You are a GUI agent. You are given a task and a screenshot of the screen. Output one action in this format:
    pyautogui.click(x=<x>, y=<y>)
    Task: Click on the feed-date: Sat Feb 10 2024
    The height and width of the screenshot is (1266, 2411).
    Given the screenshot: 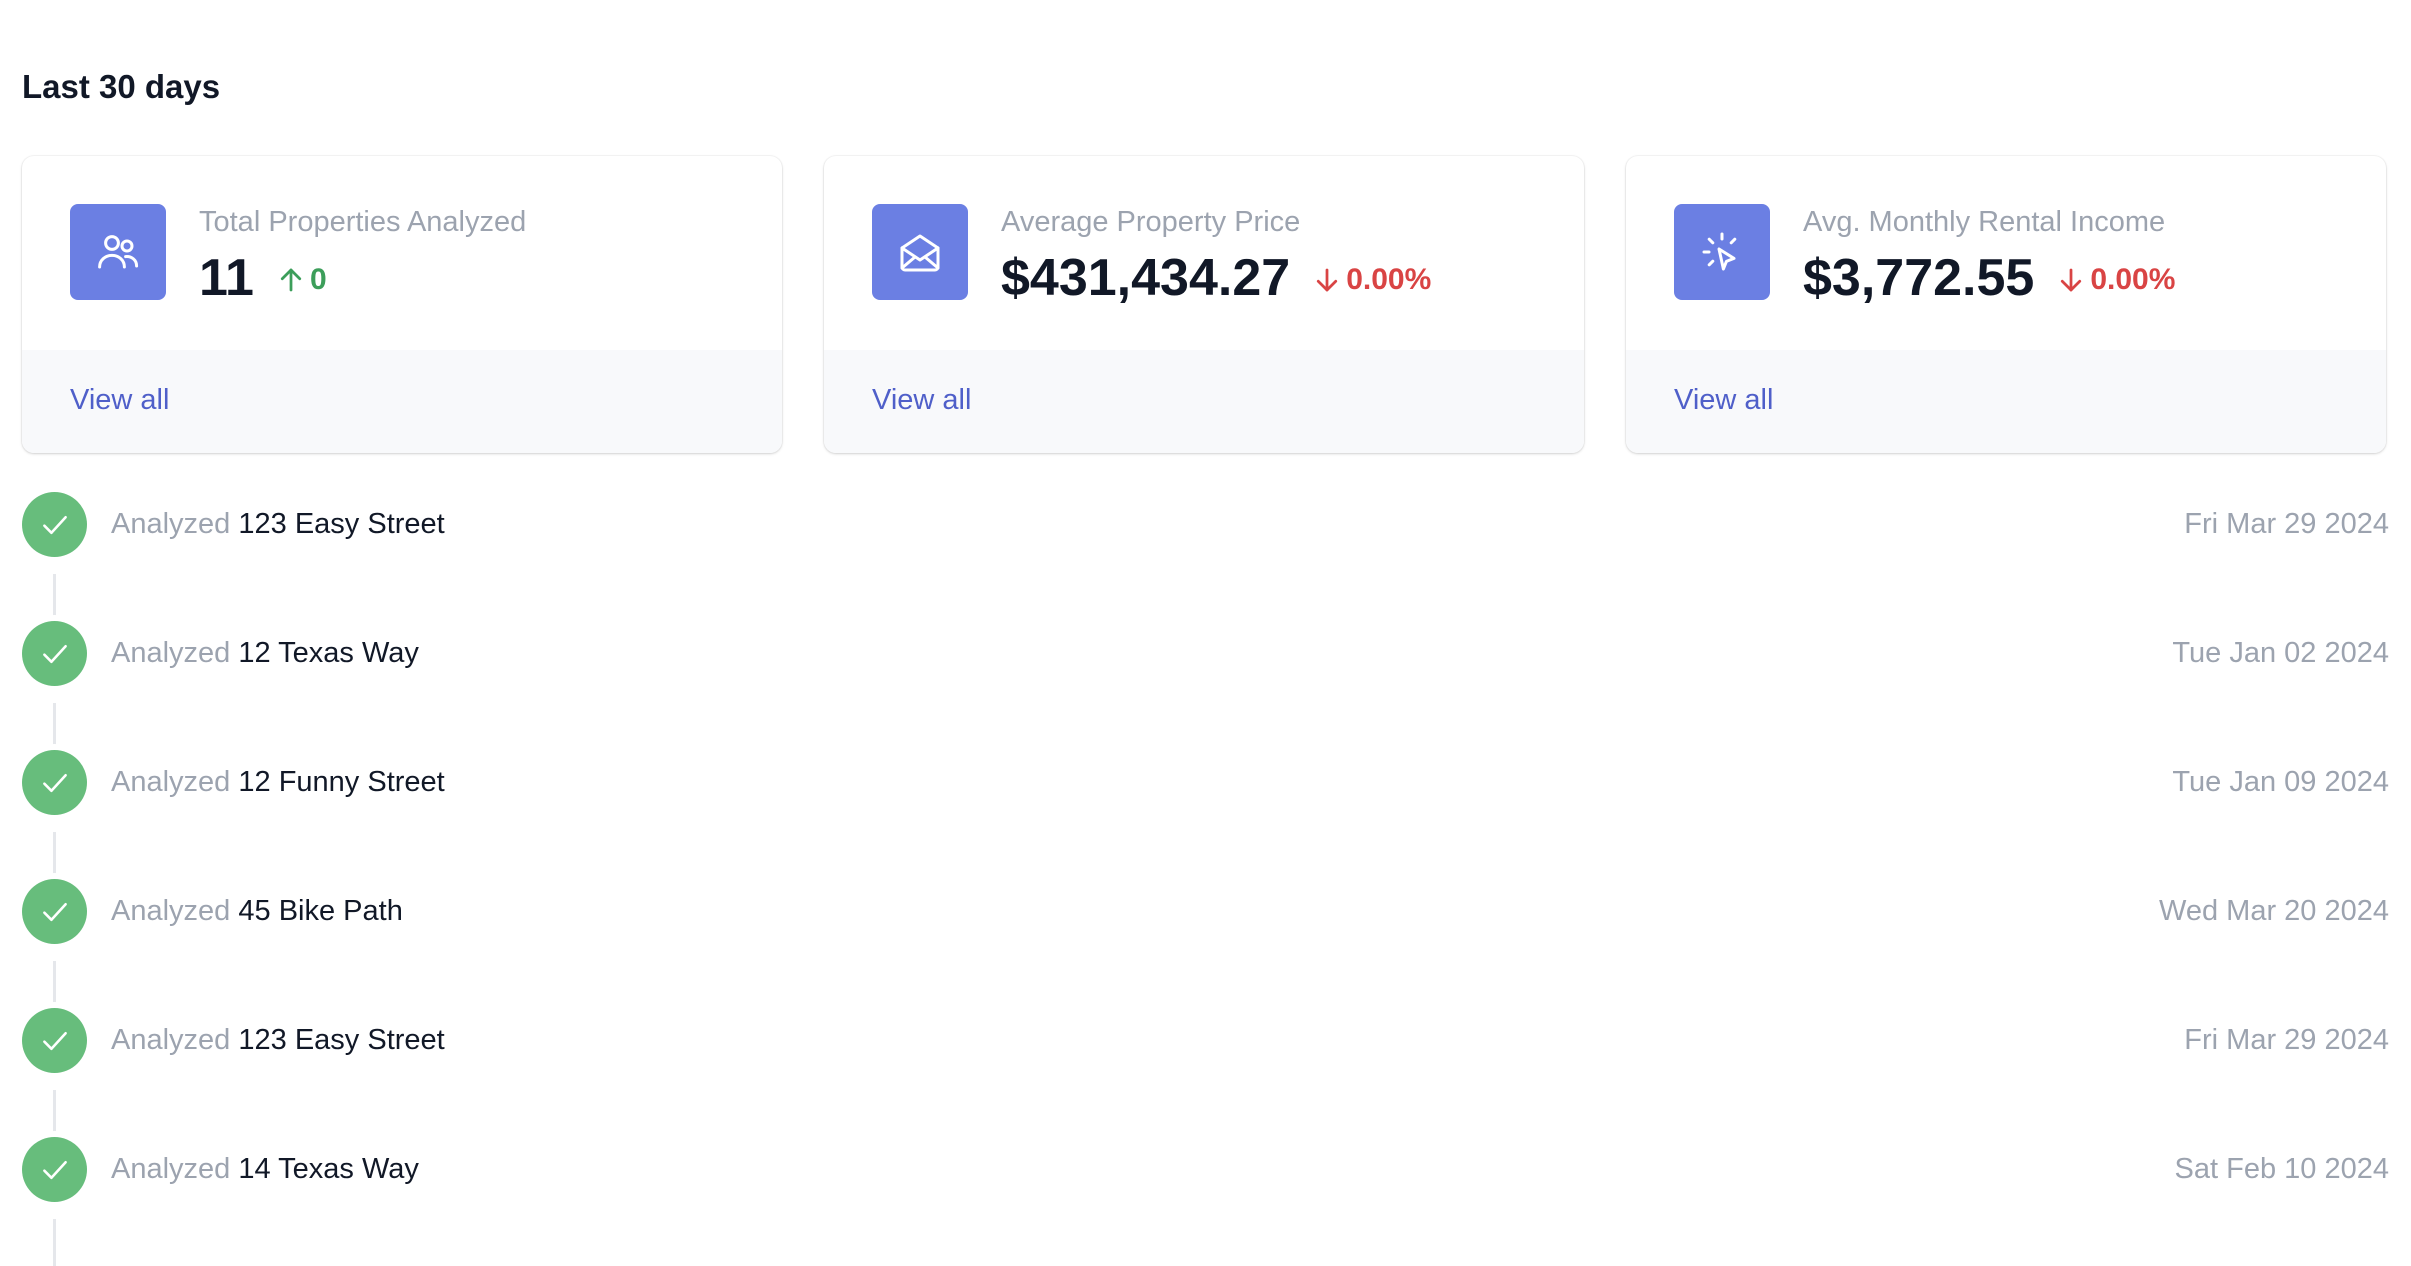 What is the action you would take?
    pyautogui.click(x=2281, y=1169)
    